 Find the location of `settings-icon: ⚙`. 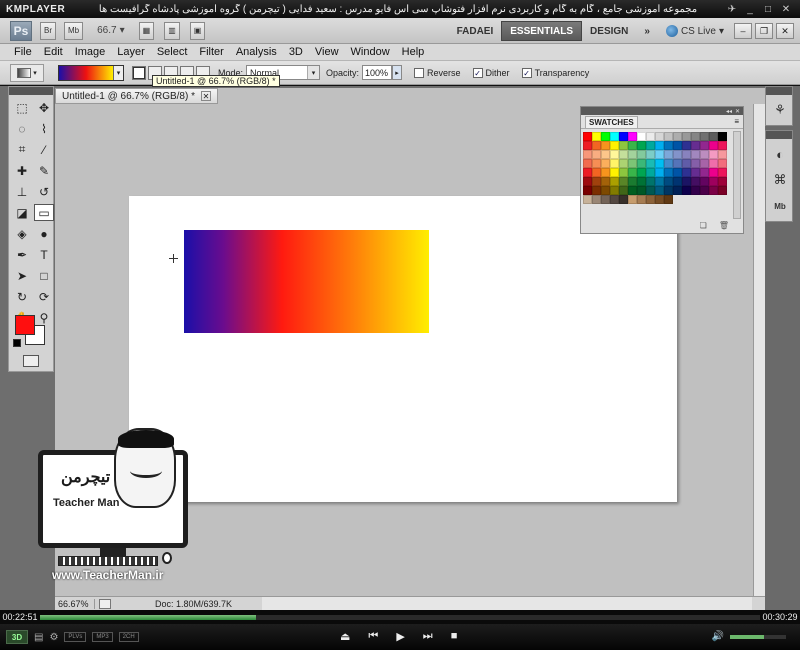

settings-icon: ⚙ is located at coordinates (53, 637).